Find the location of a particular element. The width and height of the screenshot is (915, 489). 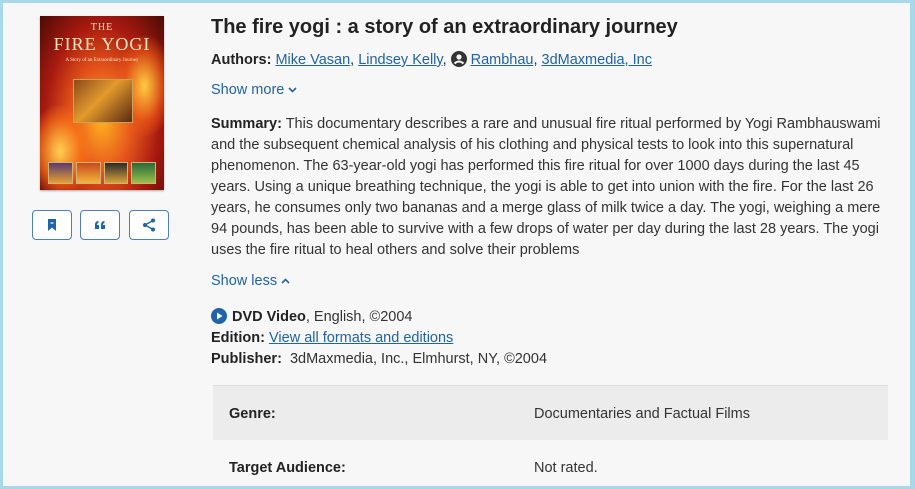

share-button is located at coordinates (149, 225).